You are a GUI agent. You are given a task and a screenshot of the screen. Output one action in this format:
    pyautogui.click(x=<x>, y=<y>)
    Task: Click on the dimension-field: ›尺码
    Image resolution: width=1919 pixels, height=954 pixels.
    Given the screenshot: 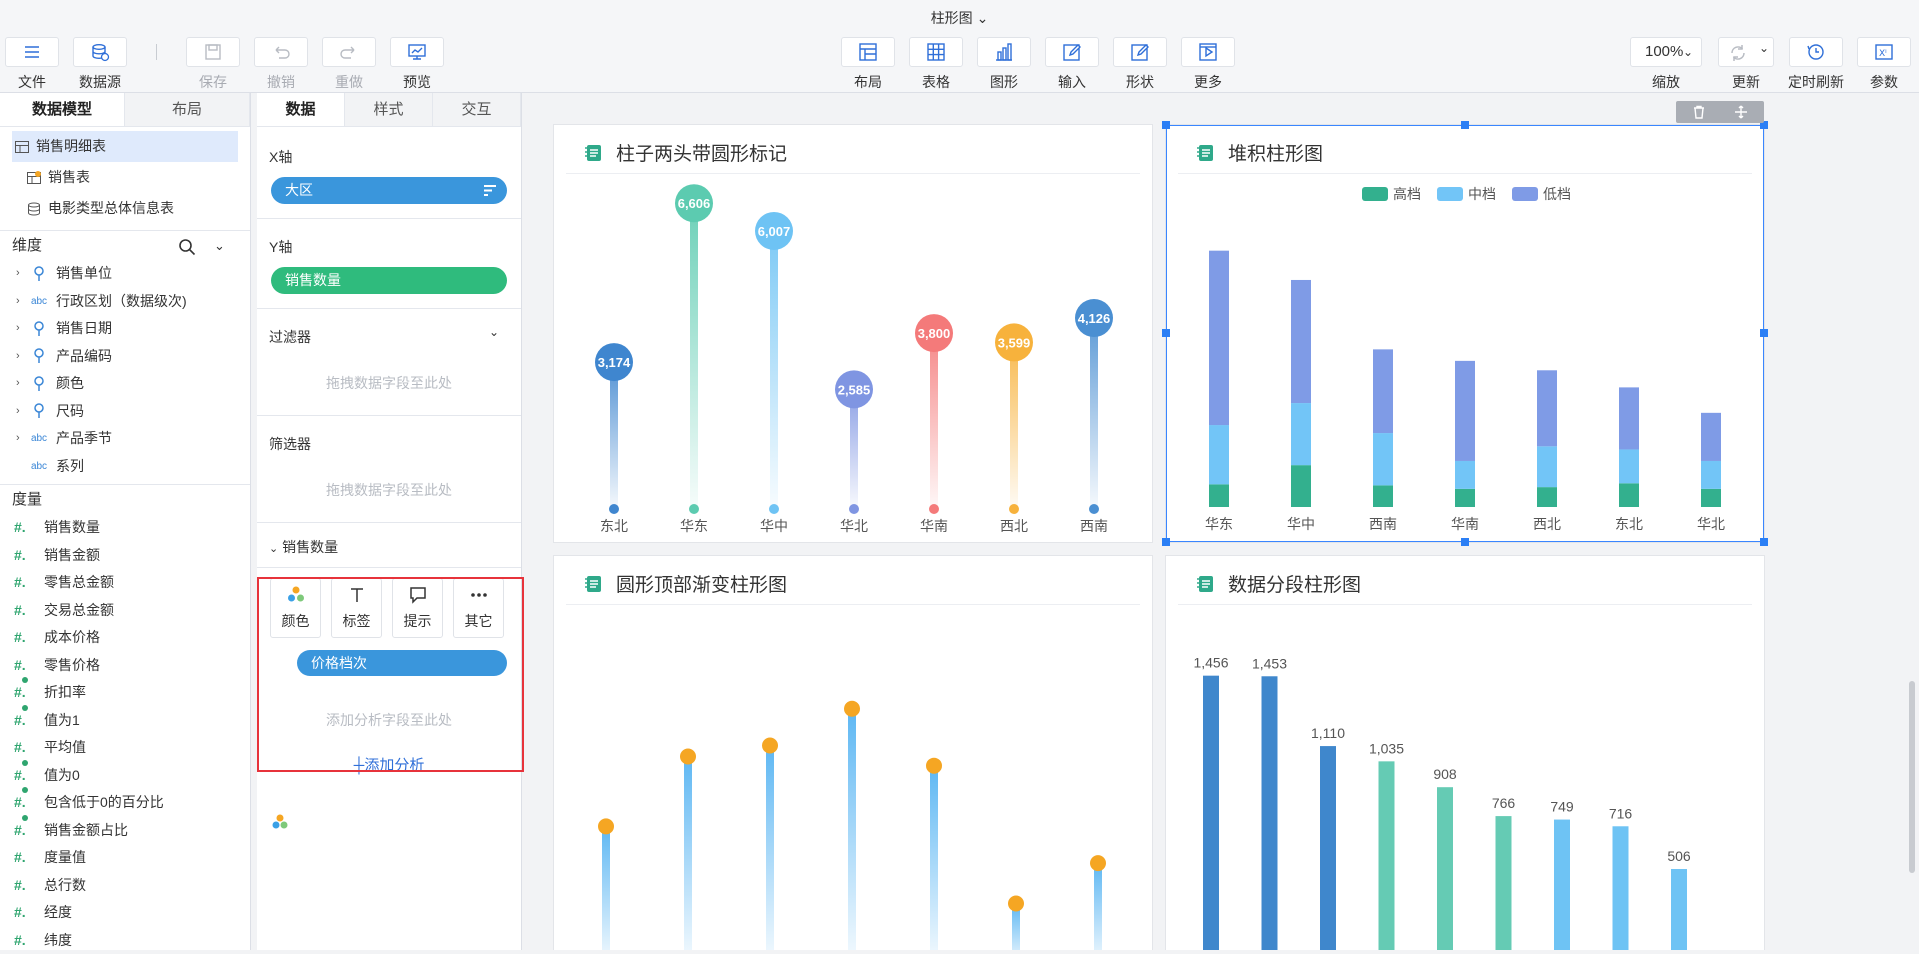 What is the action you would take?
    pyautogui.click(x=125, y=412)
    